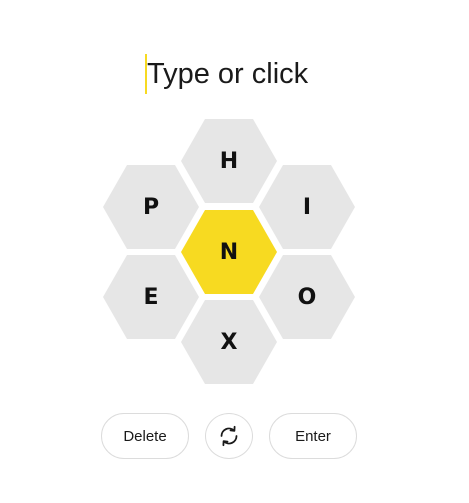 This screenshot has width=469, height=503. I want to click on hive-letter: E, so click(151, 297).